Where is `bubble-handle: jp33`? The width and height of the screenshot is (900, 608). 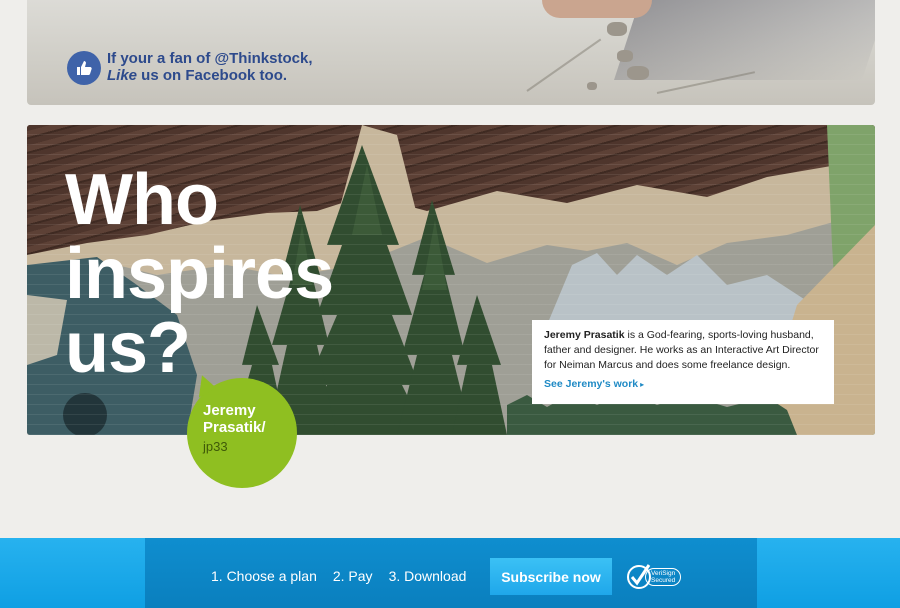
bubble-handle: jp33 is located at coordinates (215, 446).